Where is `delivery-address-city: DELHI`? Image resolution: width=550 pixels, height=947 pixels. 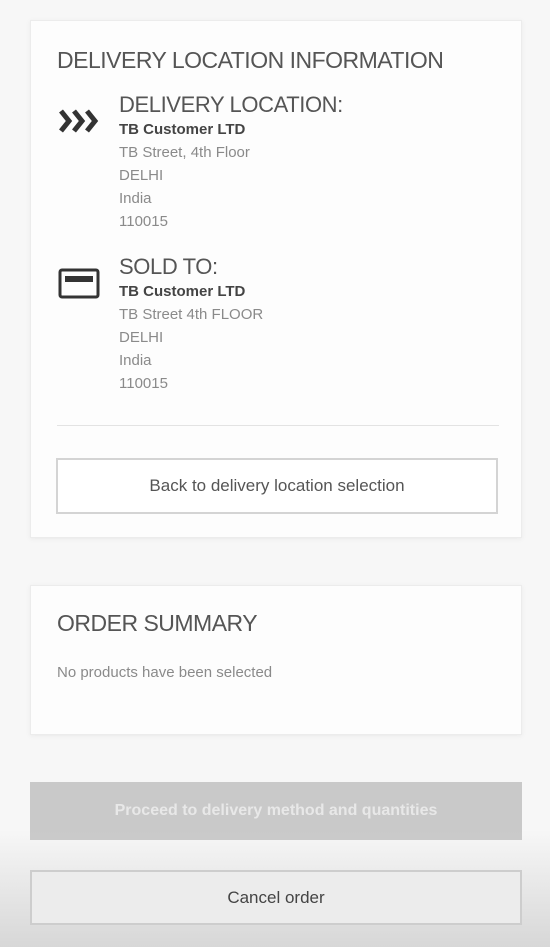 delivery-address-city: DELHI is located at coordinates (141, 175).